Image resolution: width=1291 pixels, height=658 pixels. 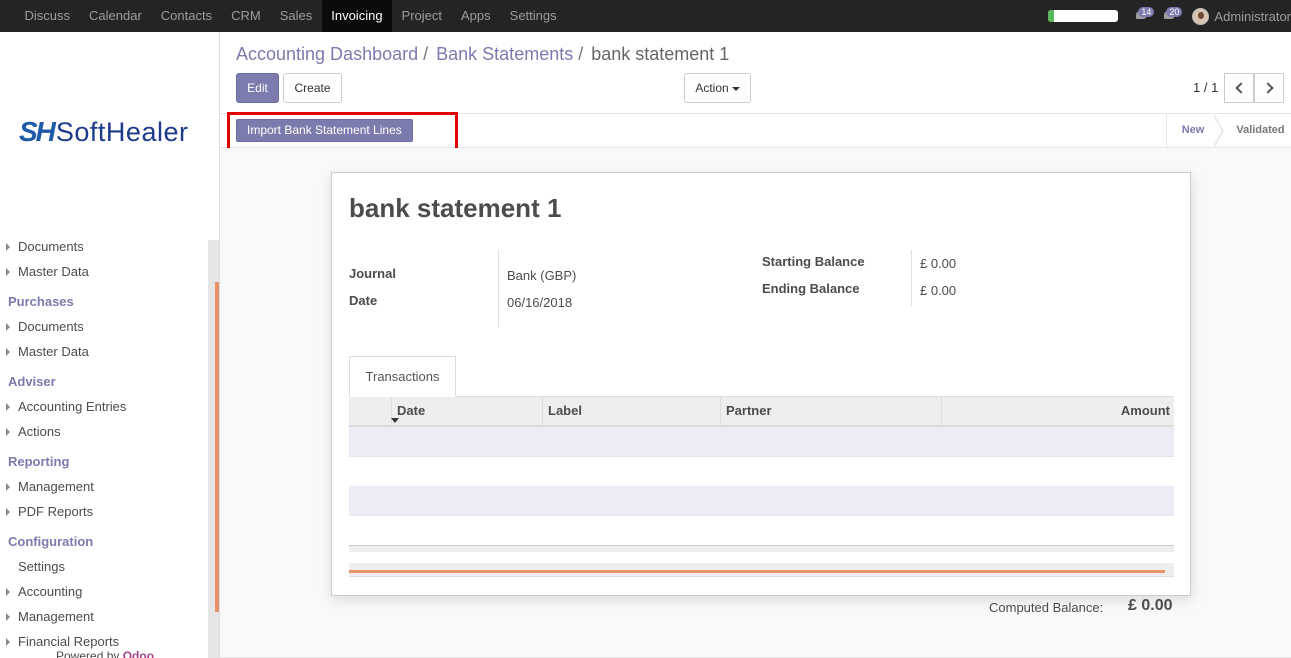 I want to click on scrollbar-thumb, so click(x=757, y=571).